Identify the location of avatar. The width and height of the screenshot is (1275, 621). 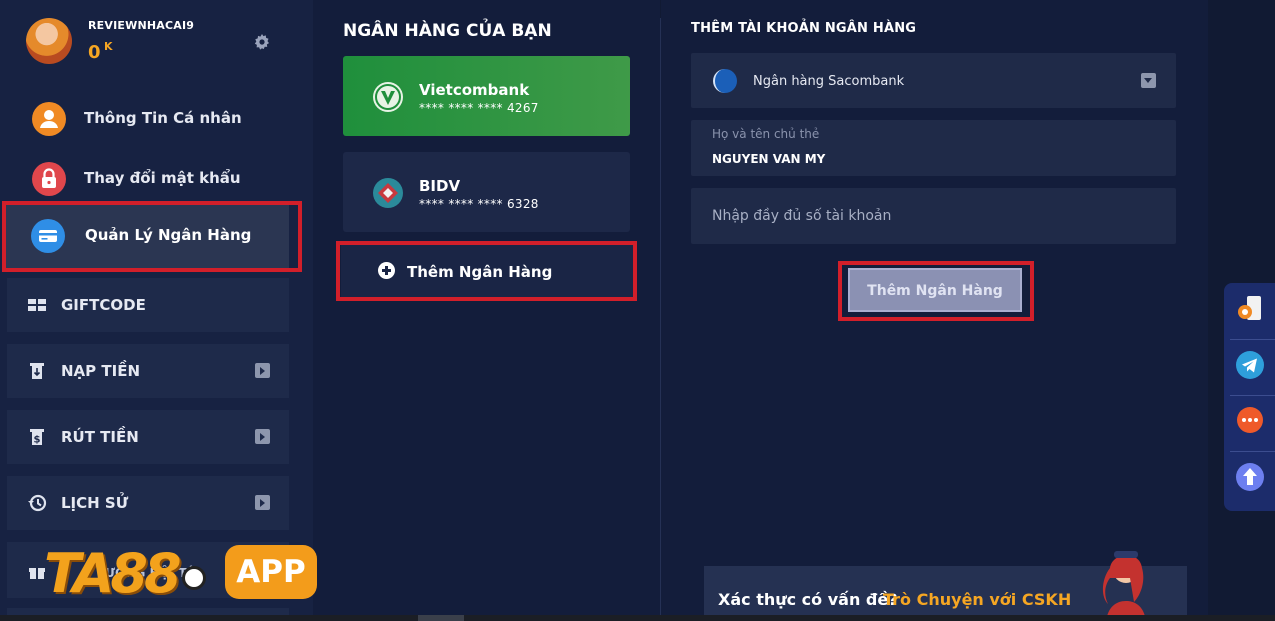
(49, 41).